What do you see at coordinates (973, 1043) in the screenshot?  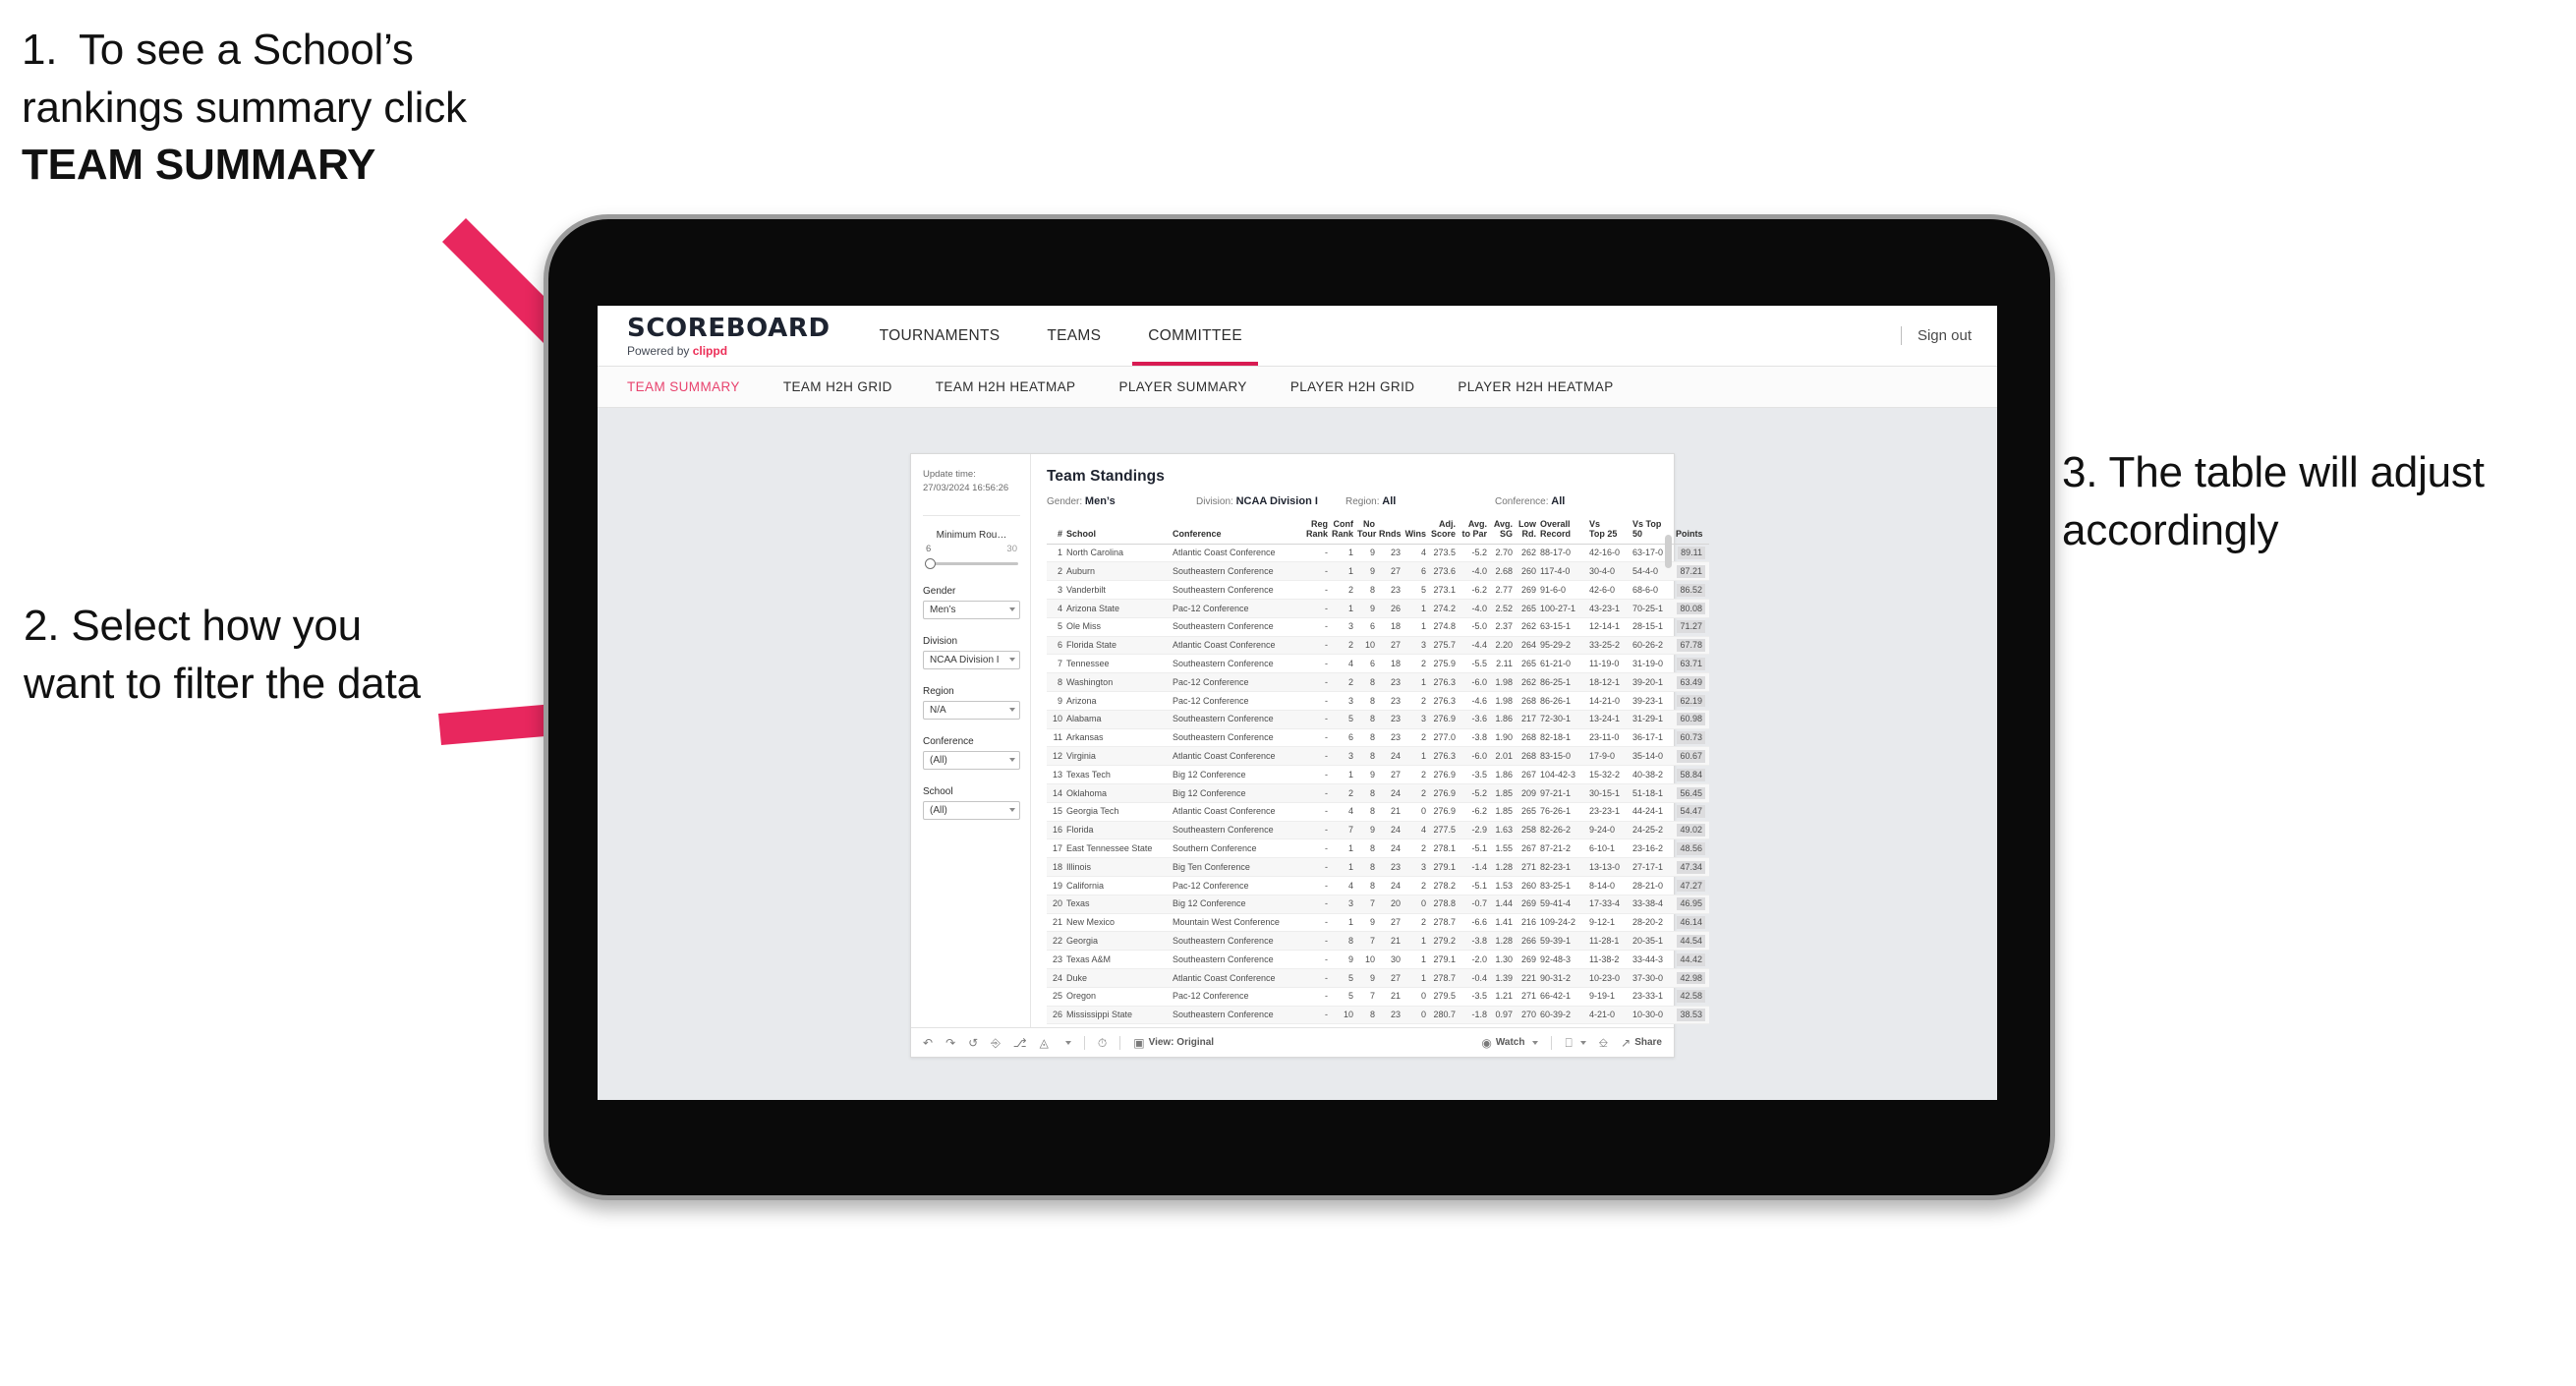 I see `revert-icon: ↺` at bounding box center [973, 1043].